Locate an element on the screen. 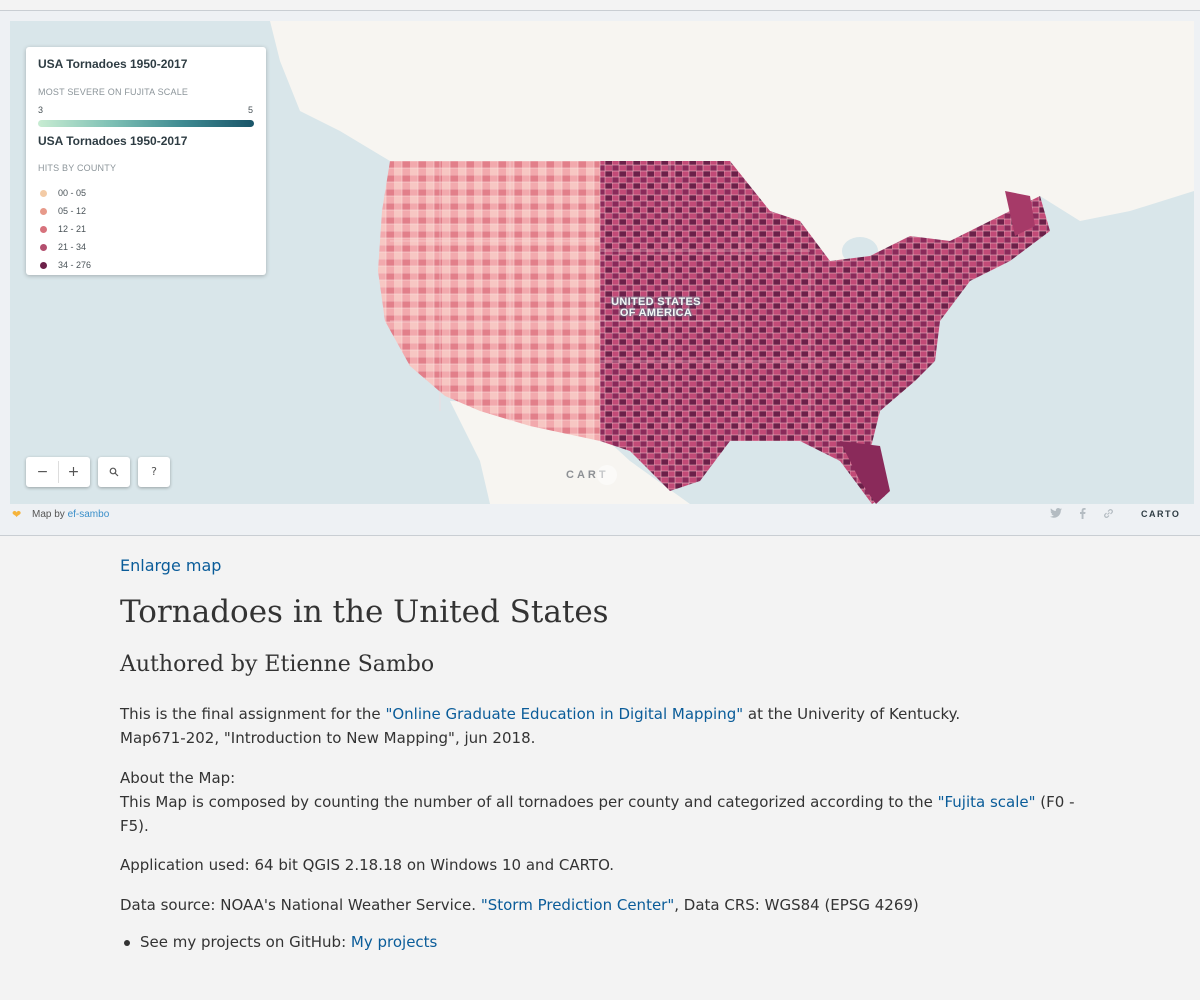  author-link: ef-sambo is located at coordinates (89, 514).